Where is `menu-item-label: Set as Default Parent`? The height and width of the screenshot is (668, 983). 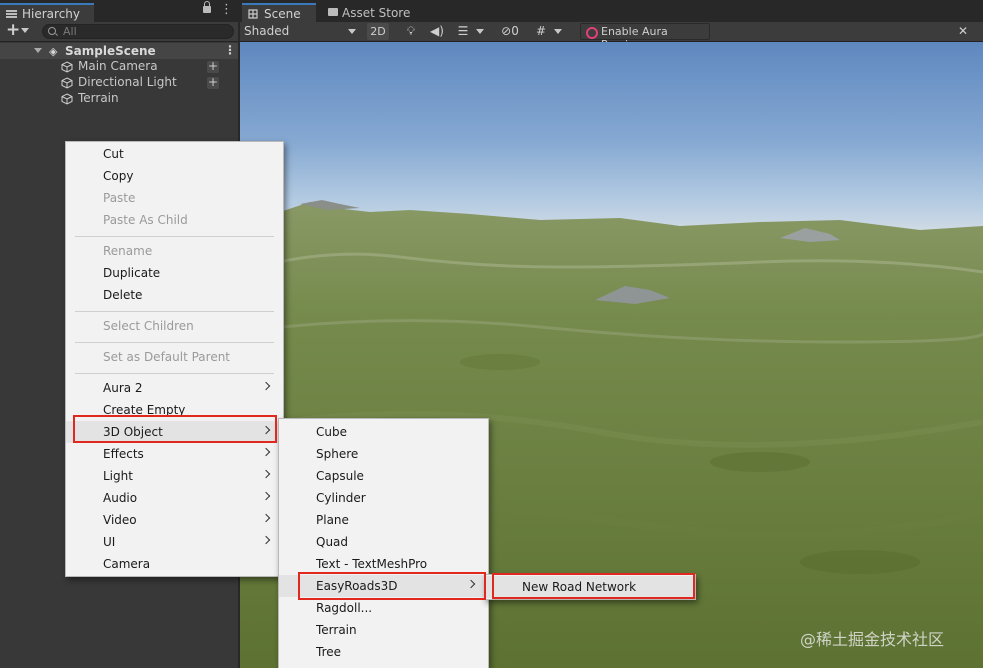
menu-item-label: Set as Default Parent is located at coordinates (167, 357).